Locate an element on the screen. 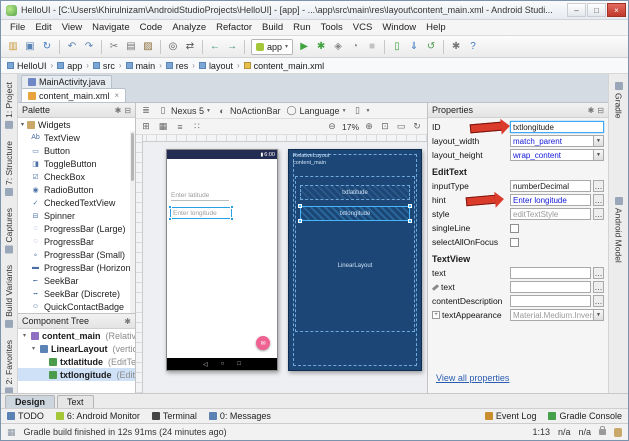 Image resolution: width=629 pixels, height=441 pixels. run-icon: ▶ is located at coordinates (304, 47).